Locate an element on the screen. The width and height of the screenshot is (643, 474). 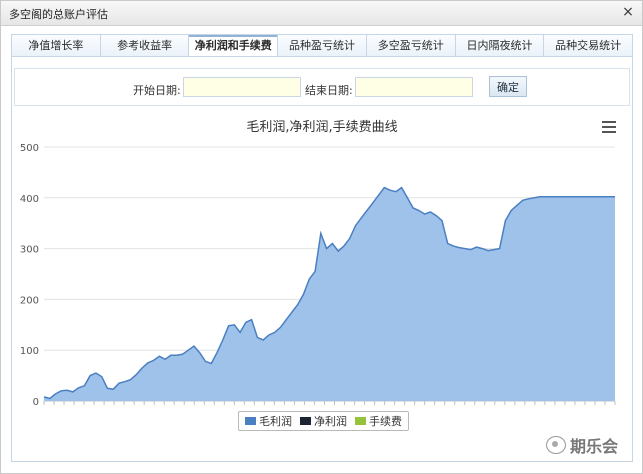
tab-long-short-pnl: 多空盈亏统计 is located at coordinates (411, 46).